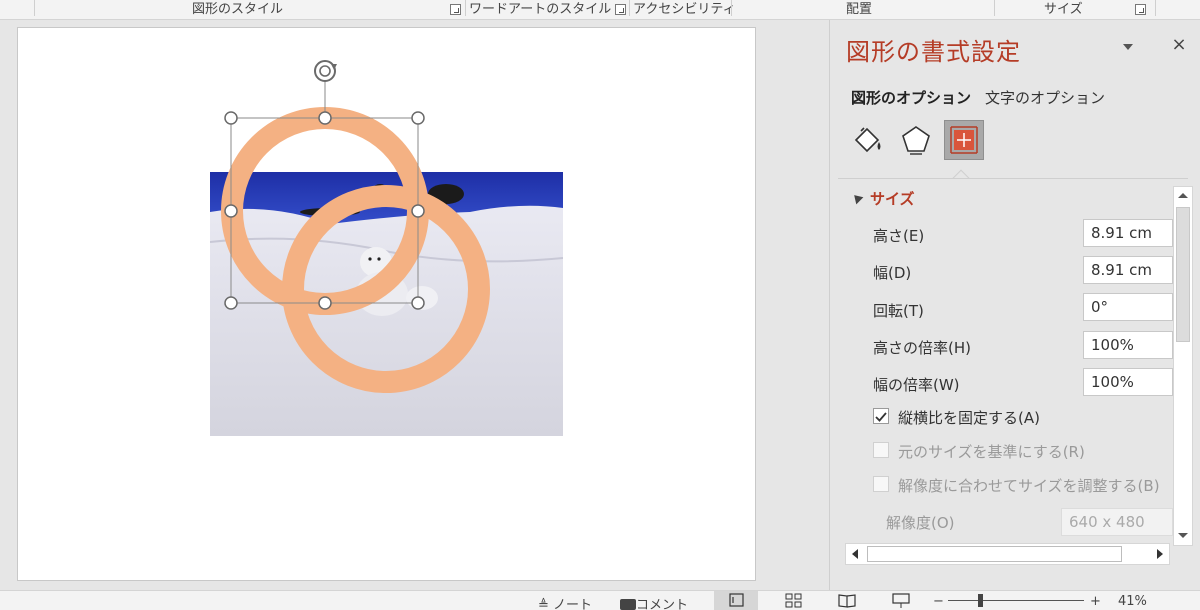  Describe the element at coordinates (662, 604) in the screenshot. I see `comments-label: コメント` at that location.